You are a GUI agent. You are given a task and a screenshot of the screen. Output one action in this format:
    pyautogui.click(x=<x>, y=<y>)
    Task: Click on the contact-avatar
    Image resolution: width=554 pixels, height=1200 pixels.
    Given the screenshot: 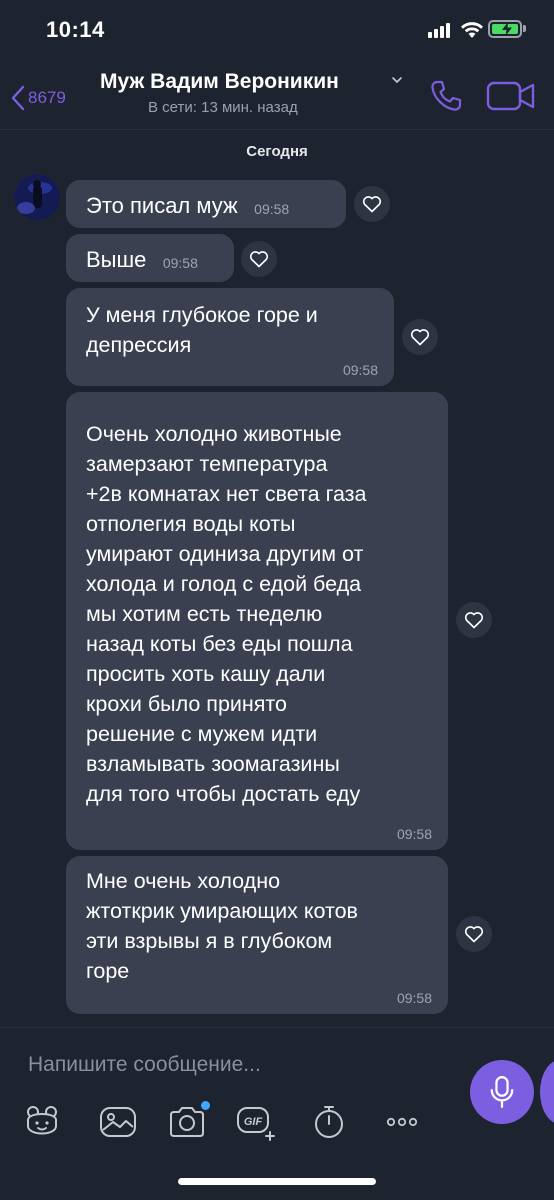 What is the action you would take?
    pyautogui.click(x=37, y=197)
    